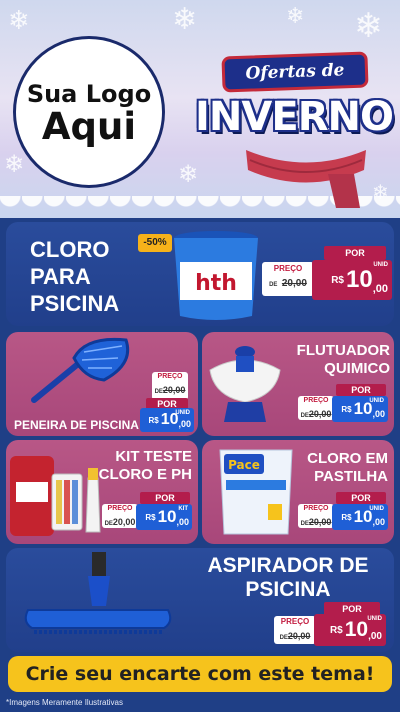 This screenshot has width=400, height=712. I want to click on logo-placeholder: Sua Logo Aqui, so click(89, 112).